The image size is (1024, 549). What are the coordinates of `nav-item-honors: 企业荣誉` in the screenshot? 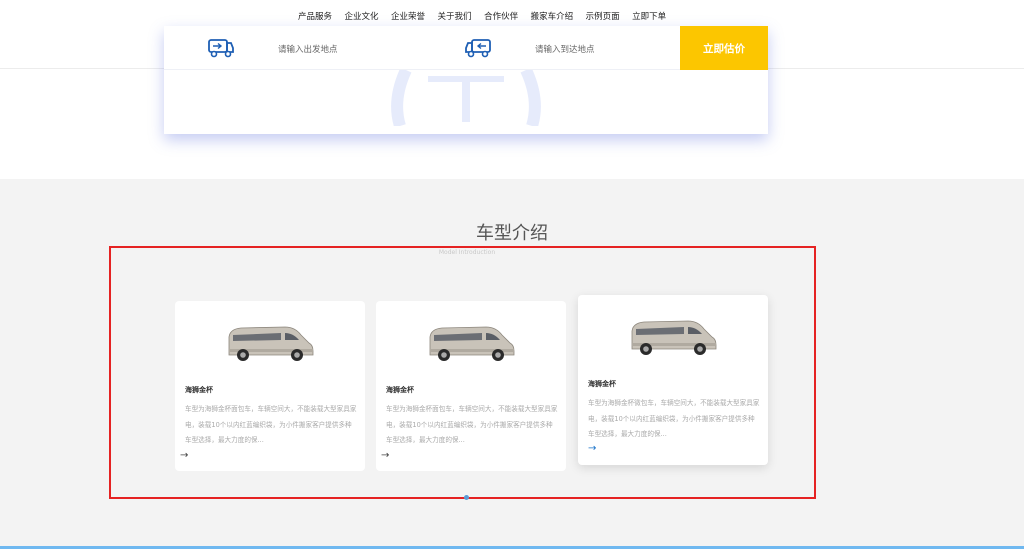 It's located at (408, 16).